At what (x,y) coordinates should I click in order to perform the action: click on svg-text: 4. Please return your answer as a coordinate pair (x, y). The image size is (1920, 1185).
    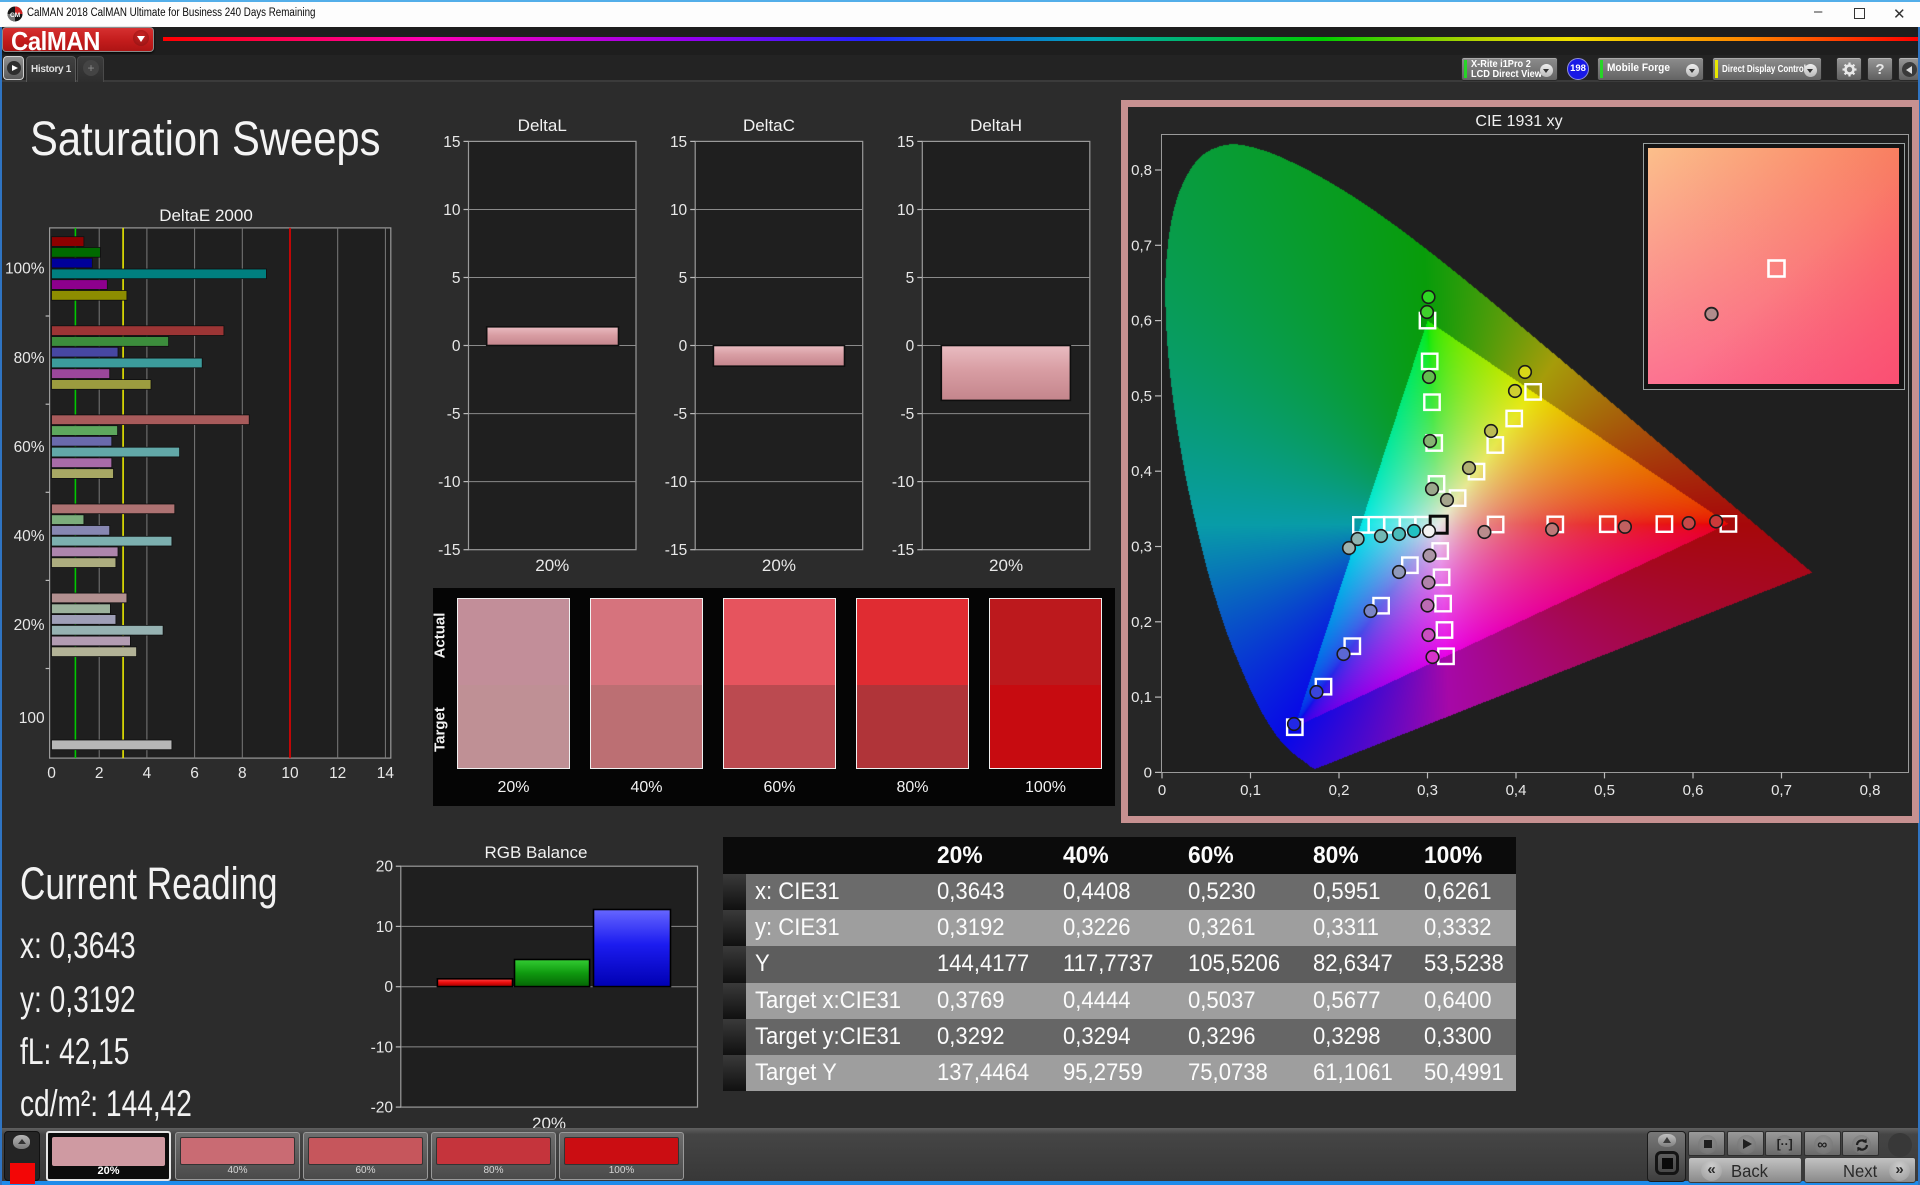
    Looking at the image, I should click on (147, 773).